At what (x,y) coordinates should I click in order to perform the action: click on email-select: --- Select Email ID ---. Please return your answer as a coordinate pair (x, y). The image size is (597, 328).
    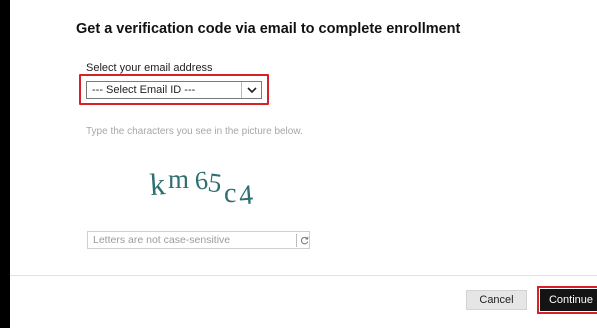
    Looking at the image, I should click on (174, 90).